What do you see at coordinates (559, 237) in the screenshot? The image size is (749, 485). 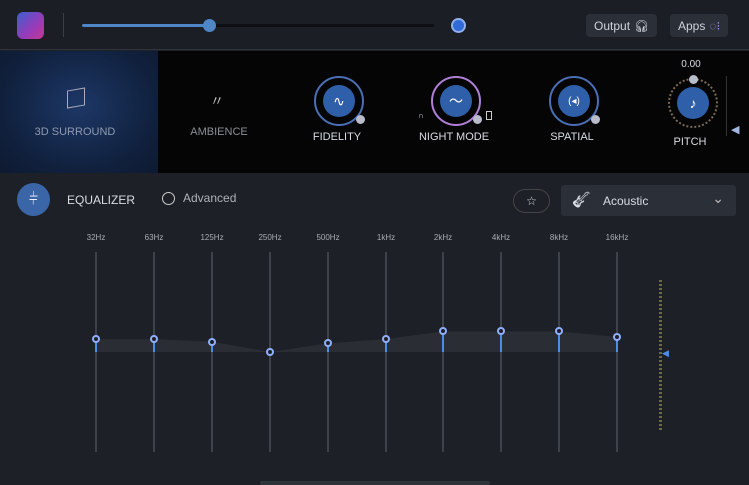 I see `band-frequency-label: 8kHz` at bounding box center [559, 237].